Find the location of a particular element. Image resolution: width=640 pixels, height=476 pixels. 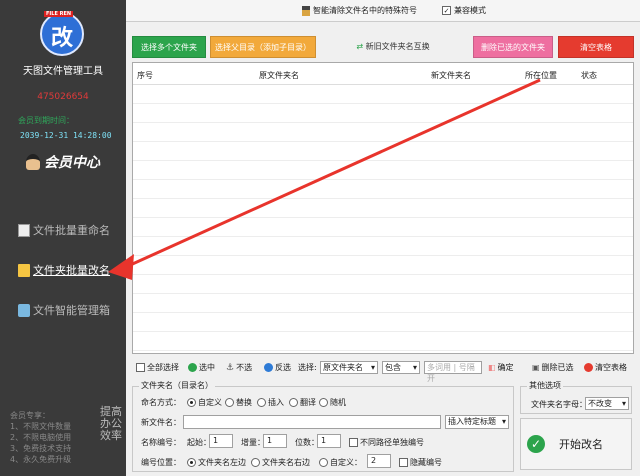

special-chars-option: 智能清除文件名中的特殊符号 is located at coordinates (359, 10).